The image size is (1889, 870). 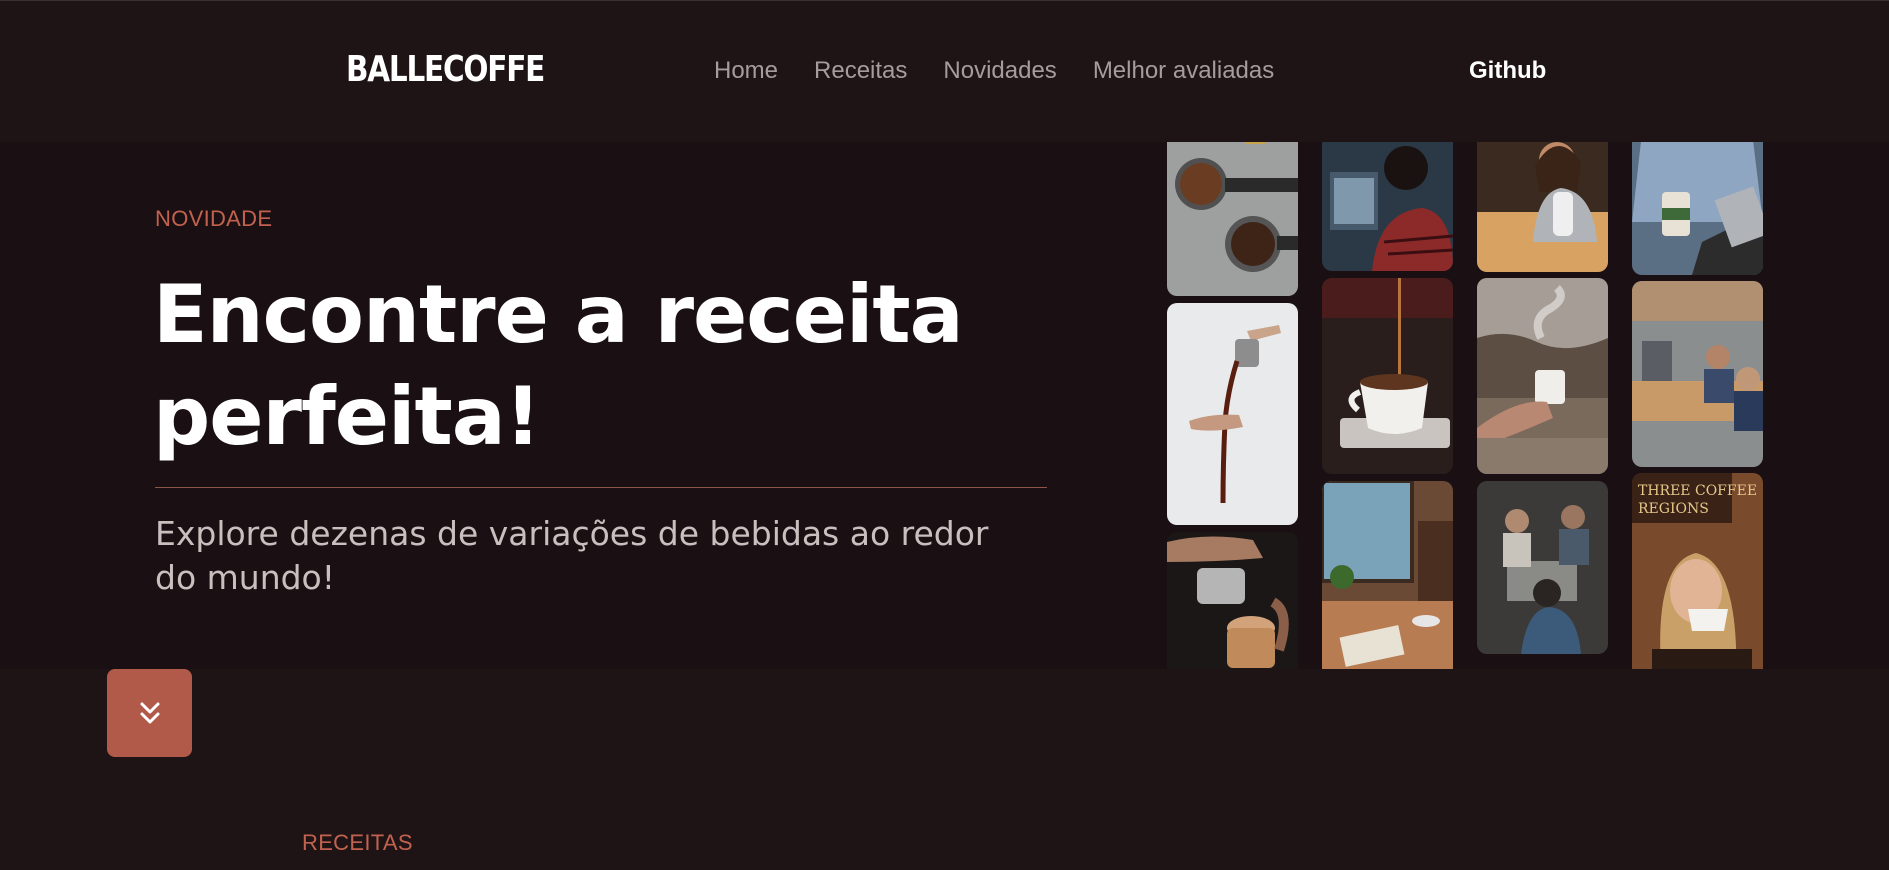 What do you see at coordinates (558, 314) in the screenshot?
I see `hero-headline-line-1: Encontre a receita` at bounding box center [558, 314].